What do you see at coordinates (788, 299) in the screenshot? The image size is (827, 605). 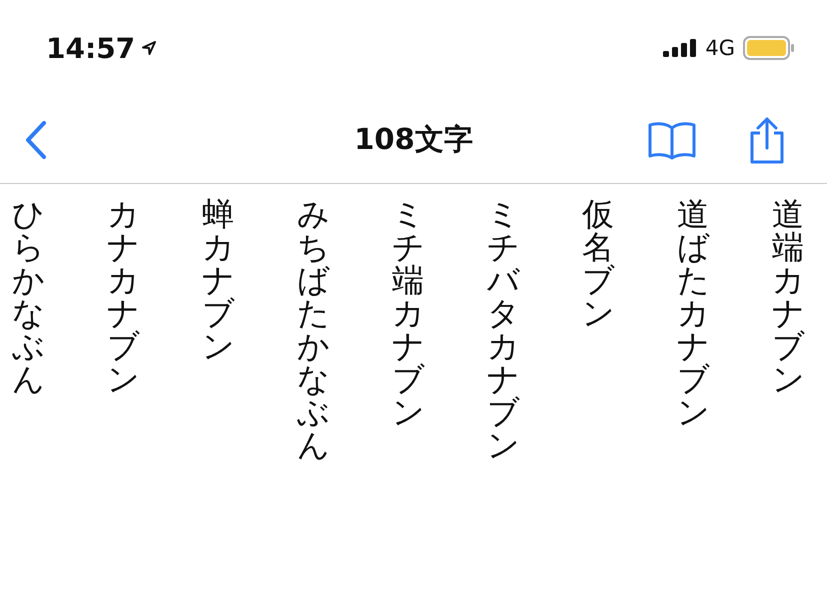 I see `vertical-text: 道端カナブン` at bounding box center [788, 299].